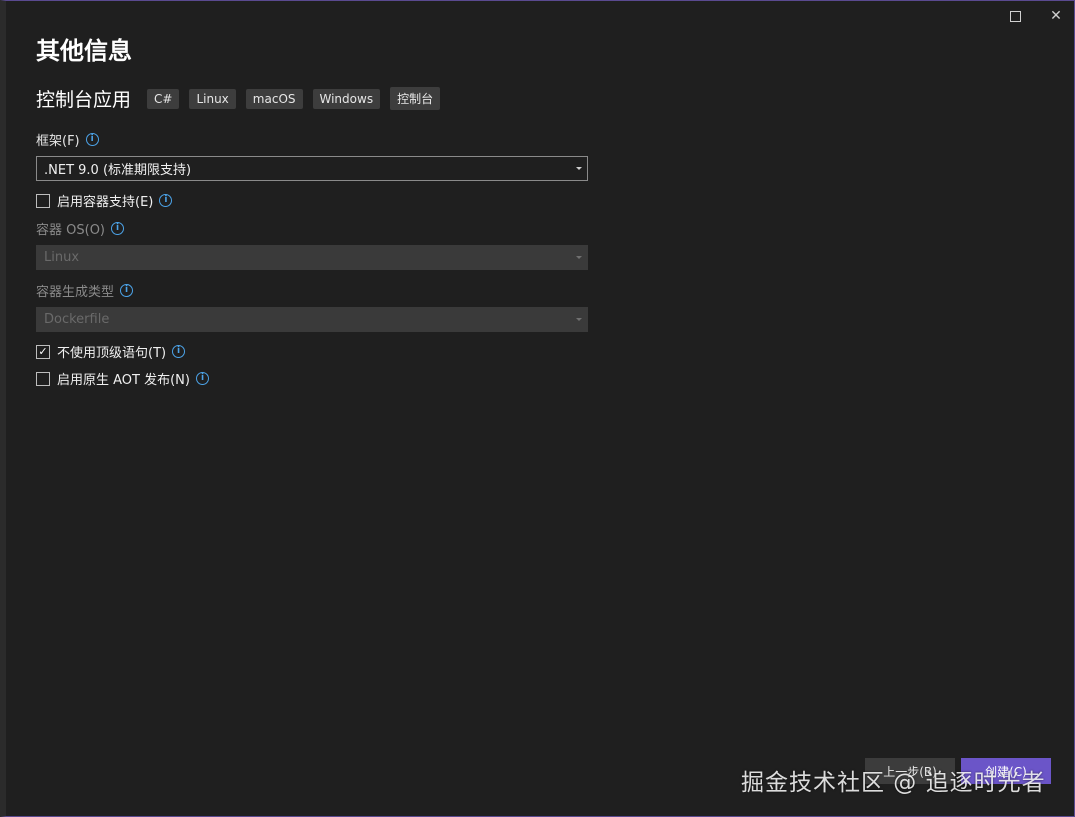  I want to click on container-support-option: 启用容器支持(E) i, so click(104, 200).